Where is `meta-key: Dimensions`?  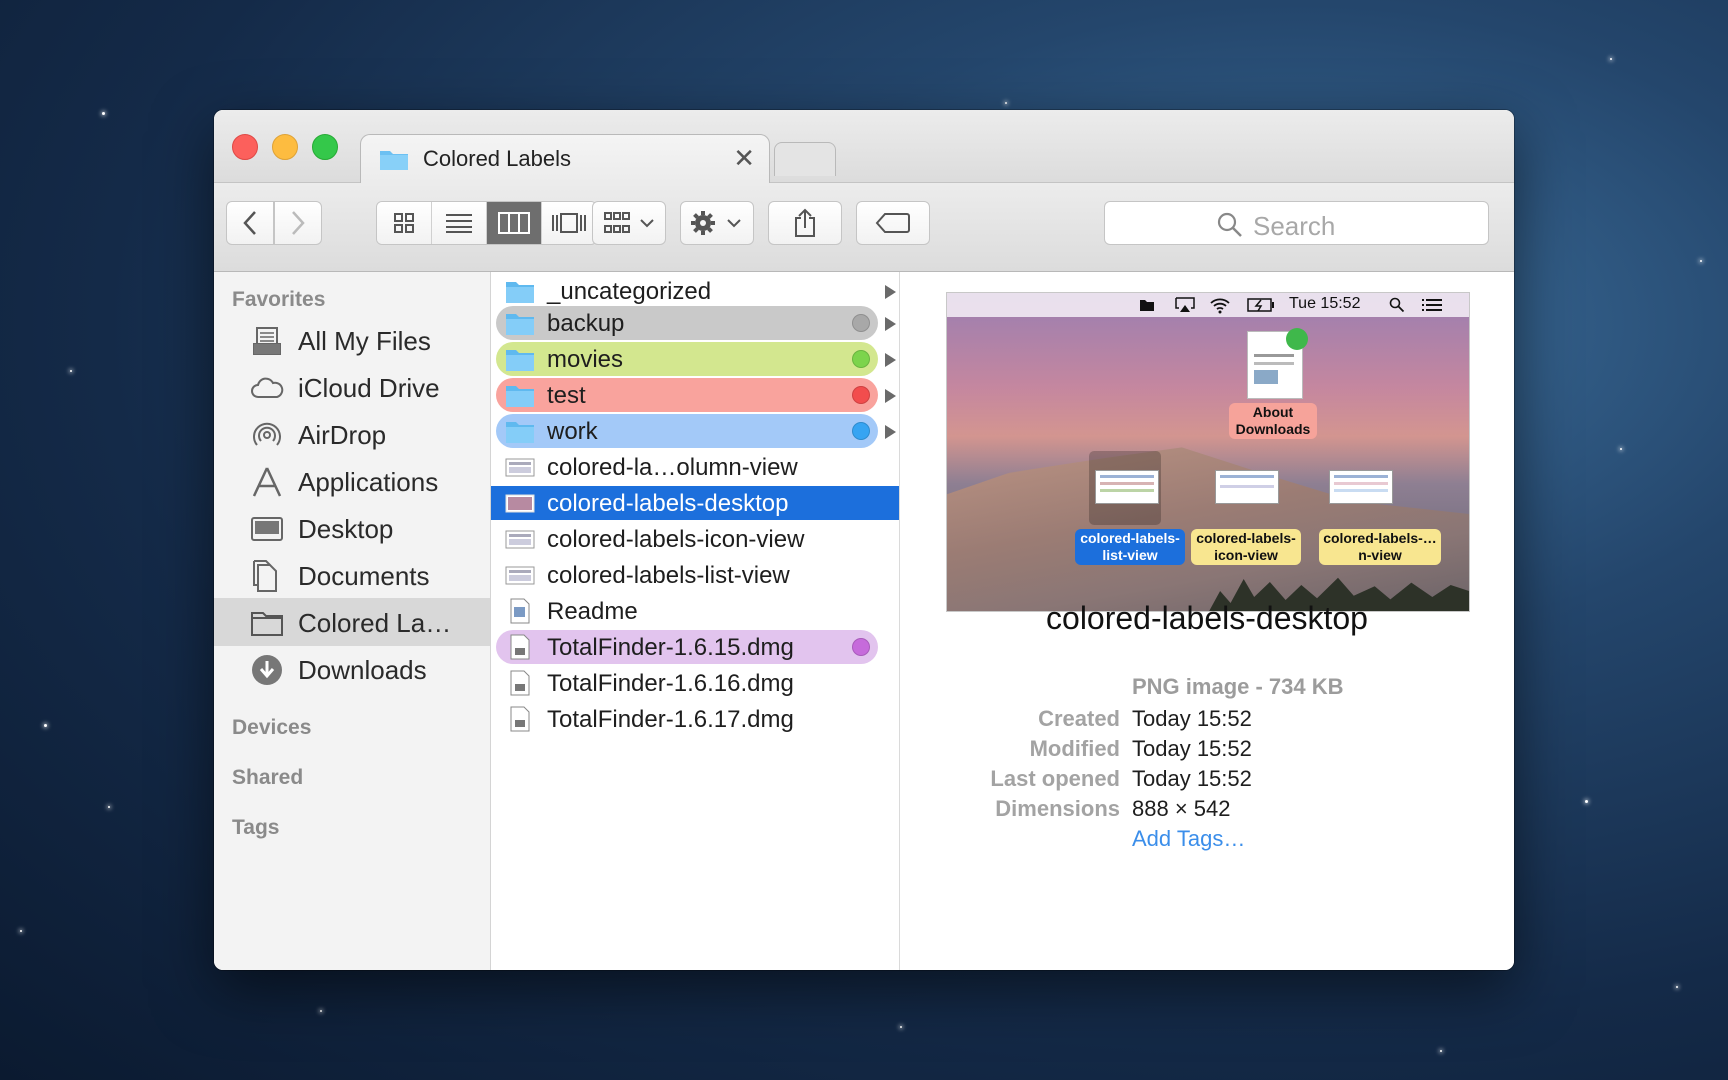 meta-key: Dimensions is located at coordinates (1057, 808).